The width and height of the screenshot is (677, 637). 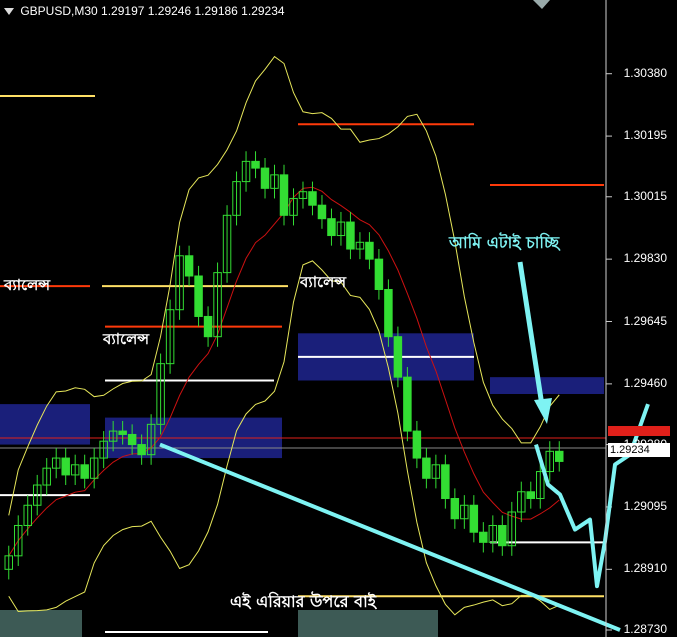 What do you see at coordinates (645, 135) in the screenshot?
I see `price-tick-1: 1.30195` at bounding box center [645, 135].